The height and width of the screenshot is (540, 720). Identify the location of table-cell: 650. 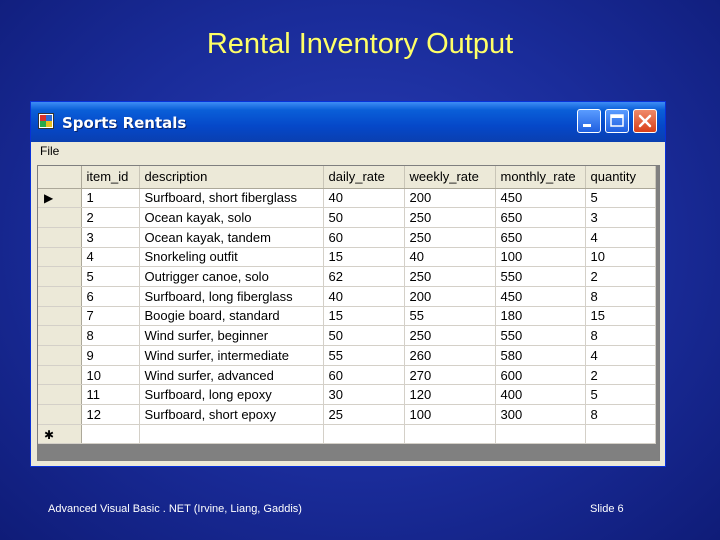
(540, 217).